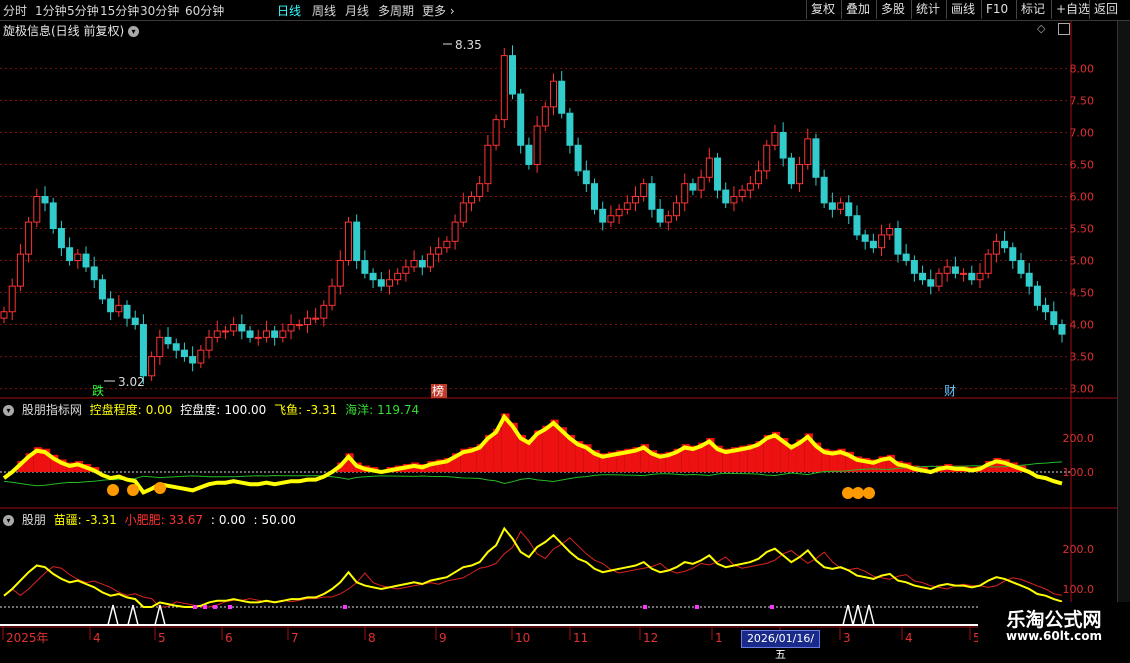 This screenshot has height=663, width=1130. What do you see at coordinates (200, 410) in the screenshot?
I see `indicator1-label: 控盘度:` at bounding box center [200, 410].